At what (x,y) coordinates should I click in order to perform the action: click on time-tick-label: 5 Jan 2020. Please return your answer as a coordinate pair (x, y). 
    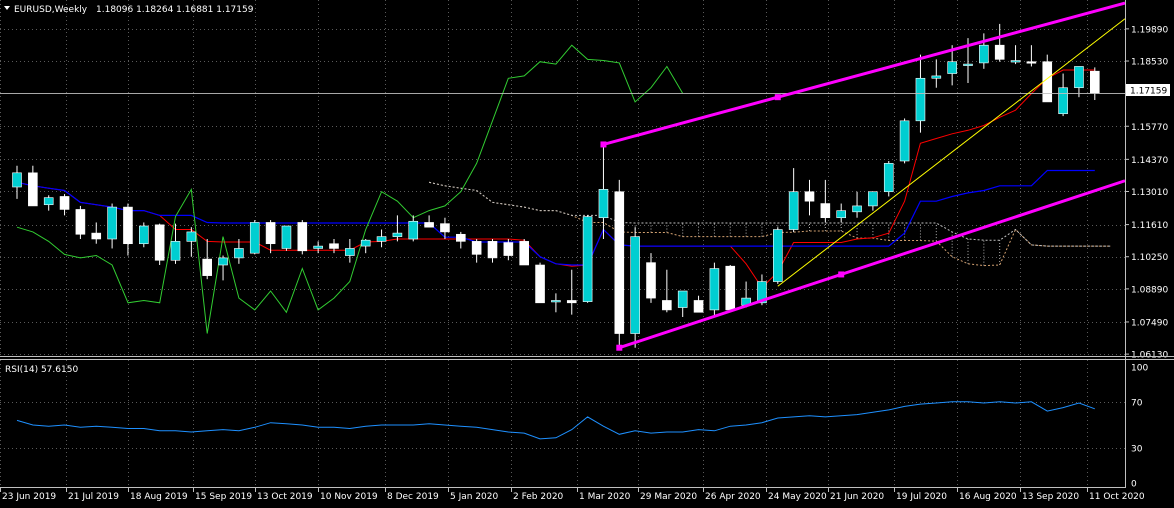
    Looking at the image, I should click on (474, 497).